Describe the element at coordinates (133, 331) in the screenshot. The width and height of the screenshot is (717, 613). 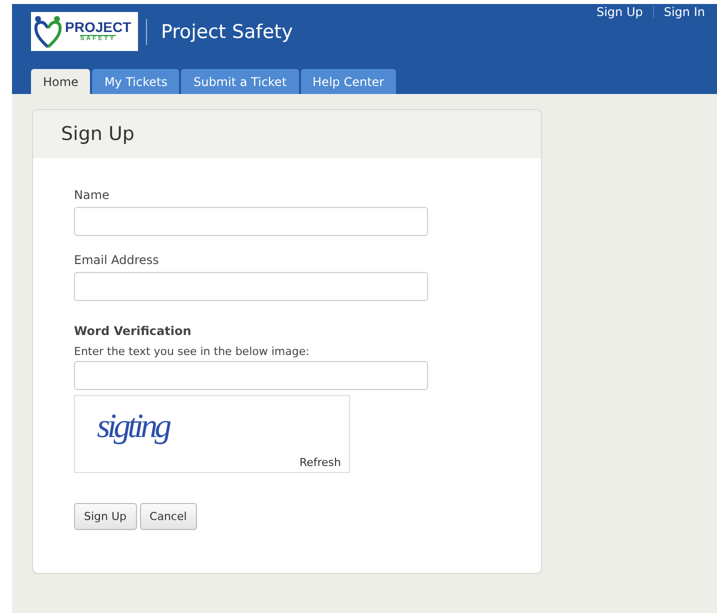
I see `section-heading: Word Verification` at that location.